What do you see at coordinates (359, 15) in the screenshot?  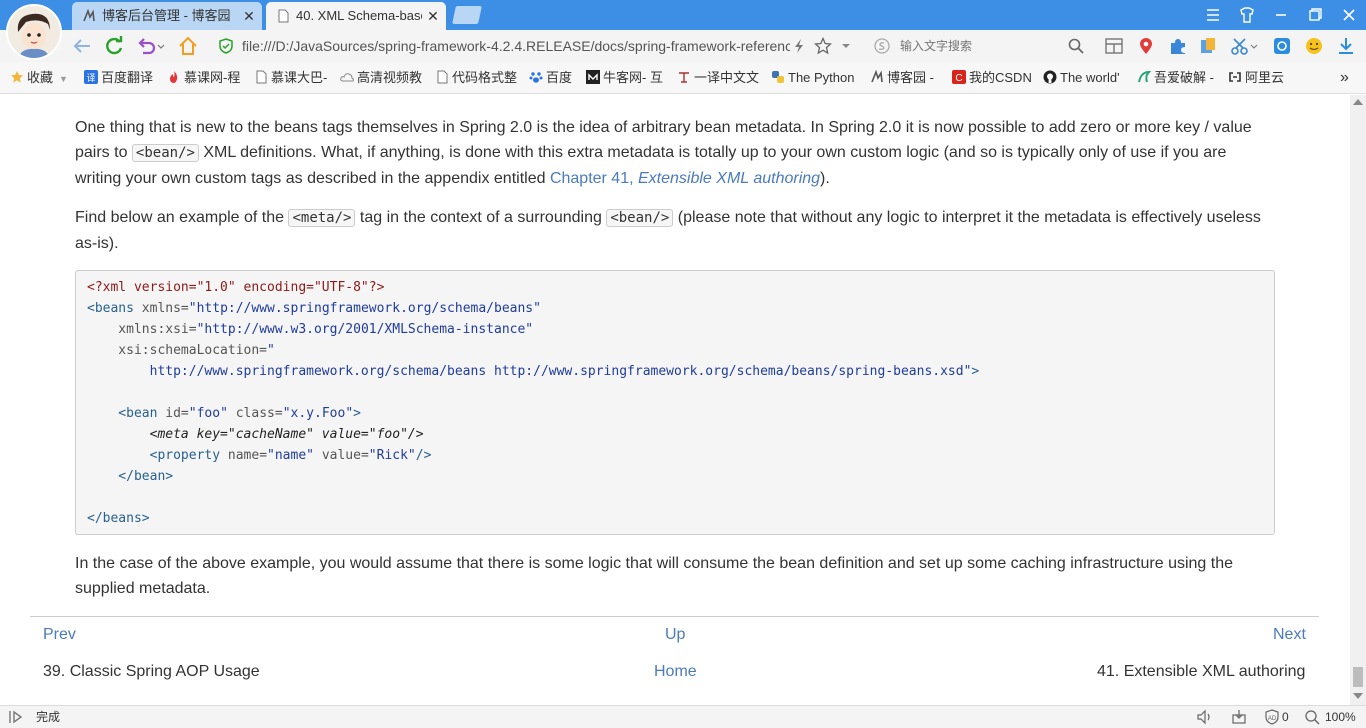 I see `tab-title: 40. XML Schema-based configuration` at bounding box center [359, 15].